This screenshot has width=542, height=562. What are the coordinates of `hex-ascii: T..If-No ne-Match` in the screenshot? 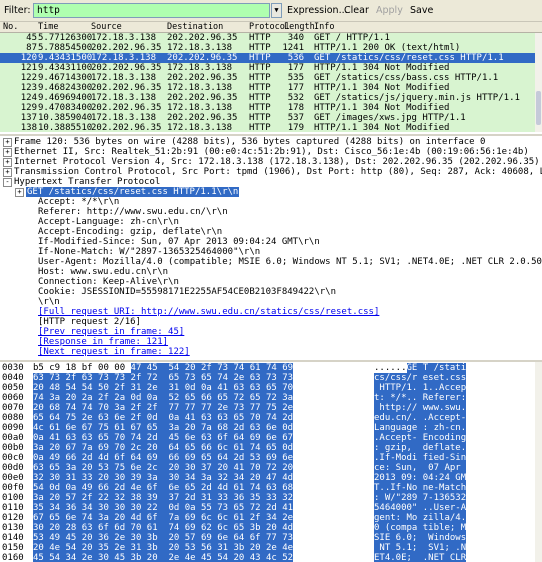 It's located at (420, 488).